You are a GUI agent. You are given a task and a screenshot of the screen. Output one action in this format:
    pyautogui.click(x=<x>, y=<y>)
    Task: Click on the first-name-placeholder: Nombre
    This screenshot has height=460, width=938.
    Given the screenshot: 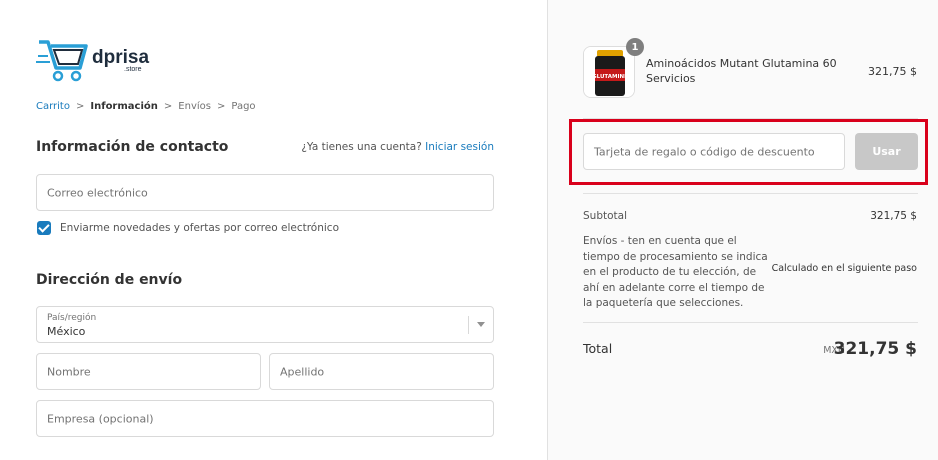 What is the action you would take?
    pyautogui.click(x=69, y=371)
    